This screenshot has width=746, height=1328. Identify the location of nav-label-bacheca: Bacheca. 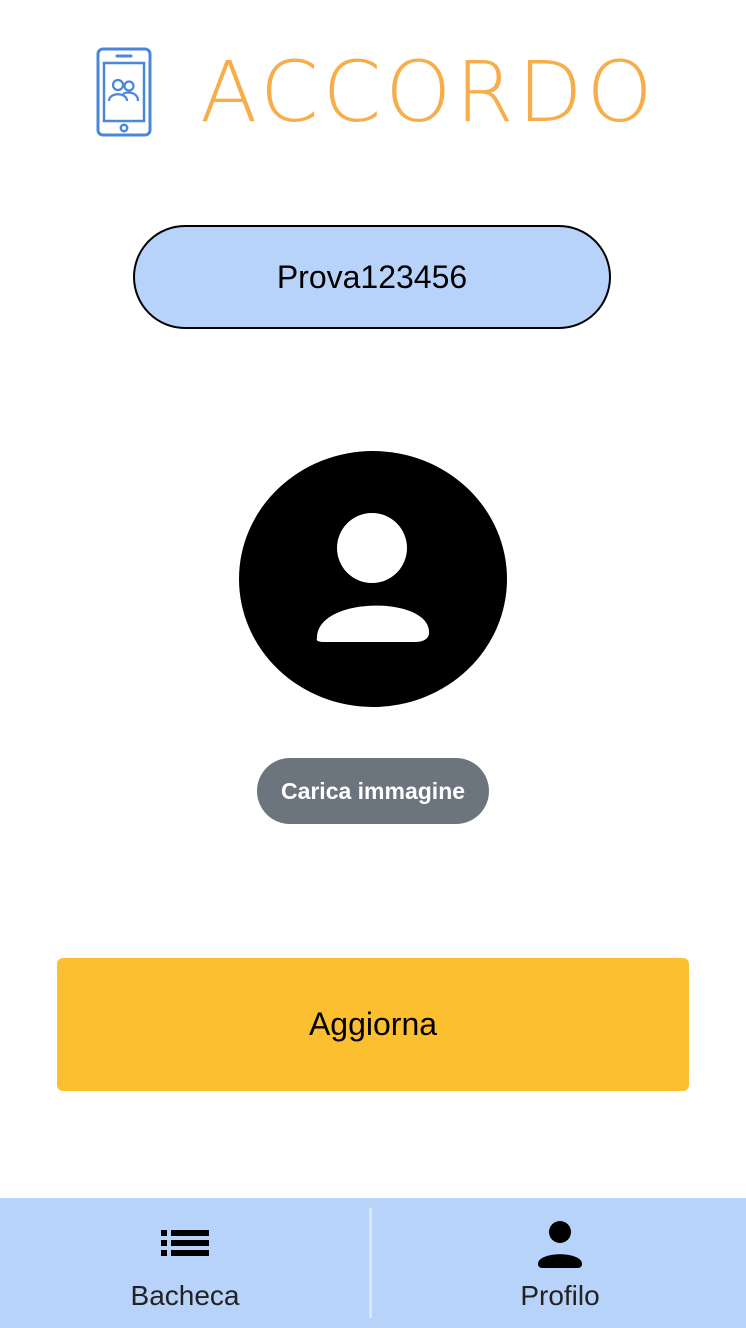
(185, 1295).